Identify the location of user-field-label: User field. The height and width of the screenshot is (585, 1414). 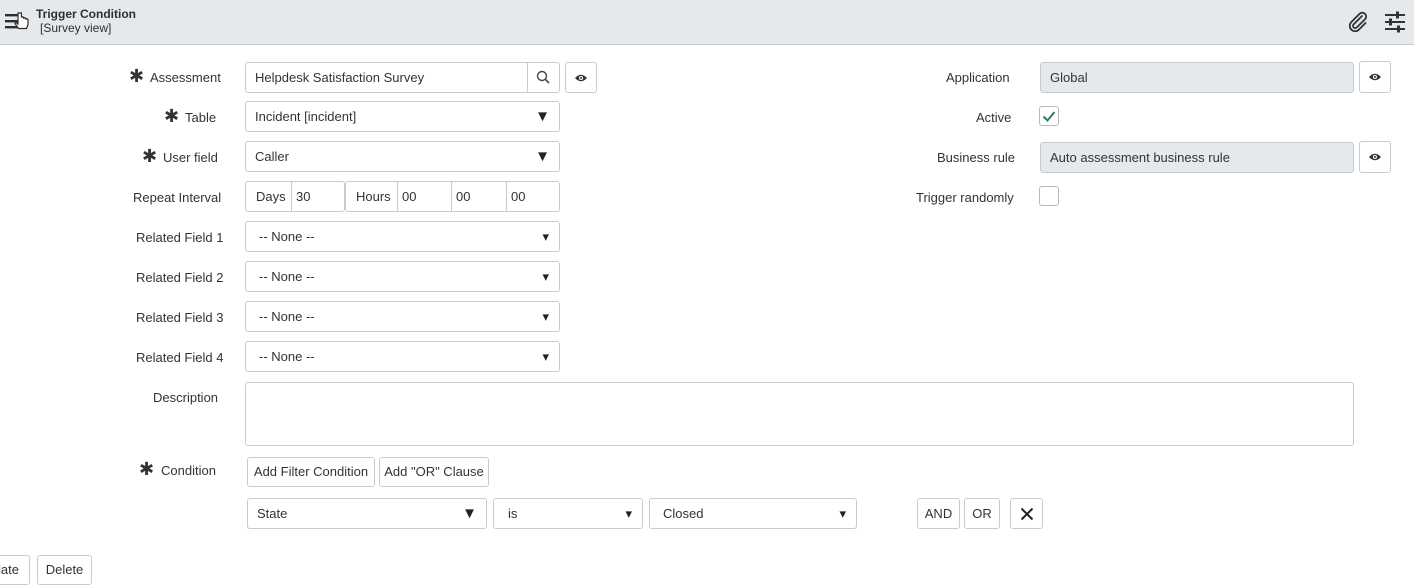
(190, 157).